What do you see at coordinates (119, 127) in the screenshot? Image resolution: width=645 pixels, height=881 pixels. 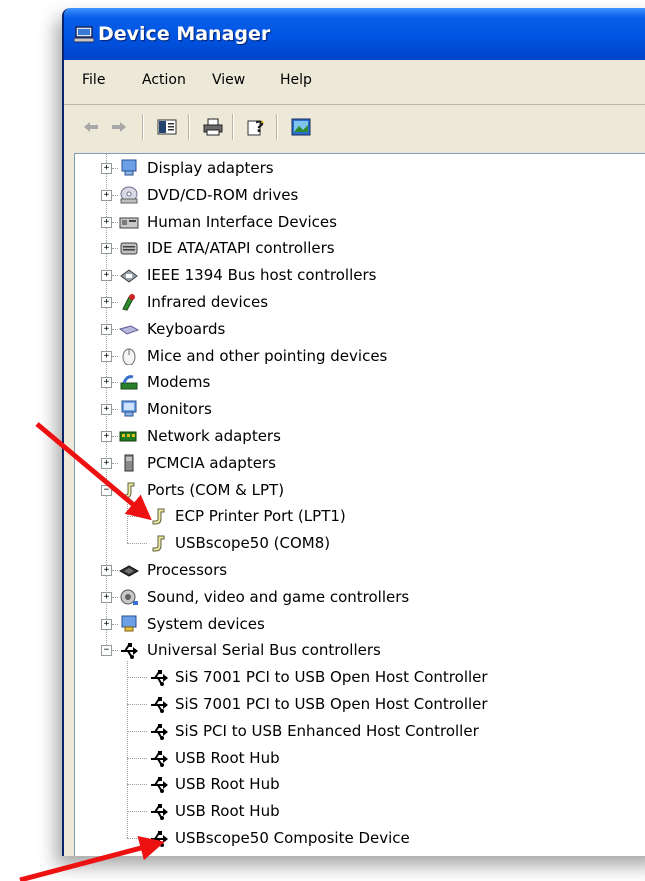 I see `forward-icon` at bounding box center [119, 127].